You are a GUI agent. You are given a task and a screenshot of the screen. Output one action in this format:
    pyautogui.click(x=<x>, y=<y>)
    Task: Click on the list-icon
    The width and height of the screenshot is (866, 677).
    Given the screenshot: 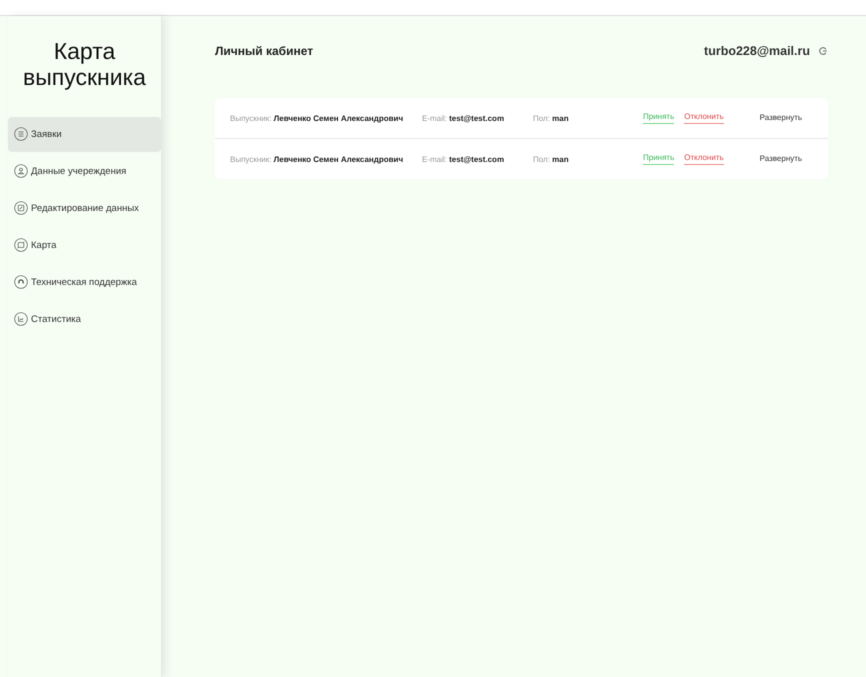 What is the action you would take?
    pyautogui.click(x=21, y=134)
    